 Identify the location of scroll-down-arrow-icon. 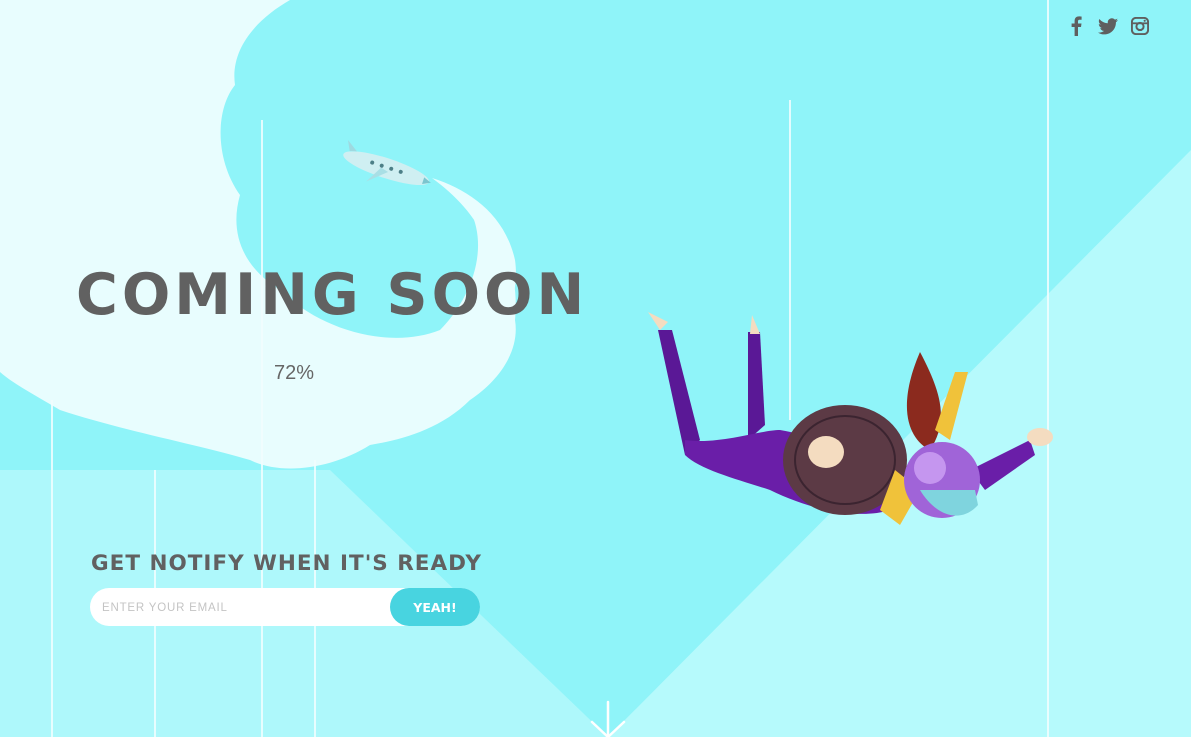
(608, 718).